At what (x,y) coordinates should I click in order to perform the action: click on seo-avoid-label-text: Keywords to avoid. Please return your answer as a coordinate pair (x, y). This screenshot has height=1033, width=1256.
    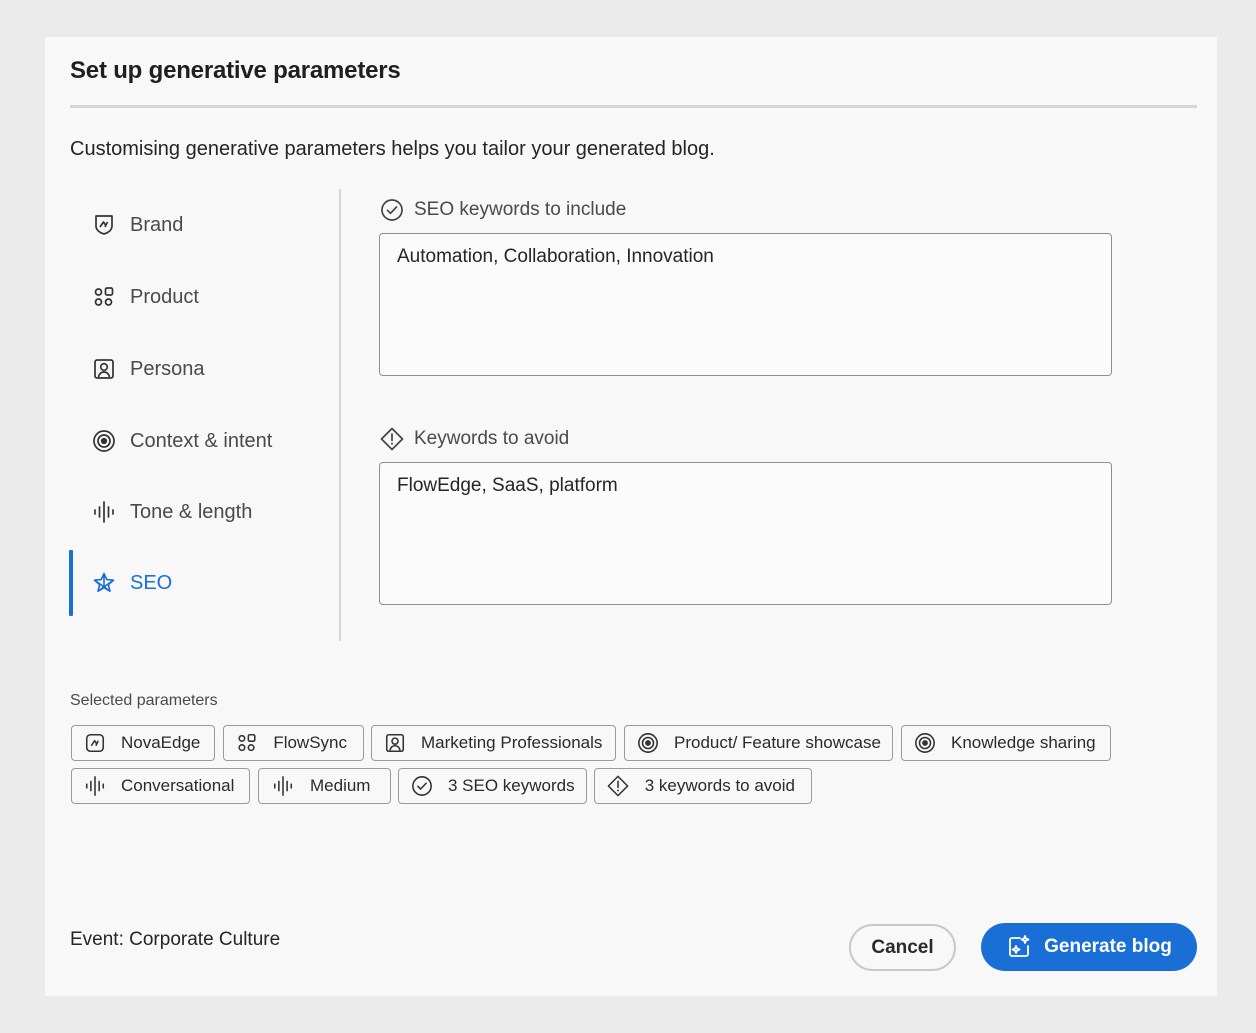
    Looking at the image, I should click on (492, 438).